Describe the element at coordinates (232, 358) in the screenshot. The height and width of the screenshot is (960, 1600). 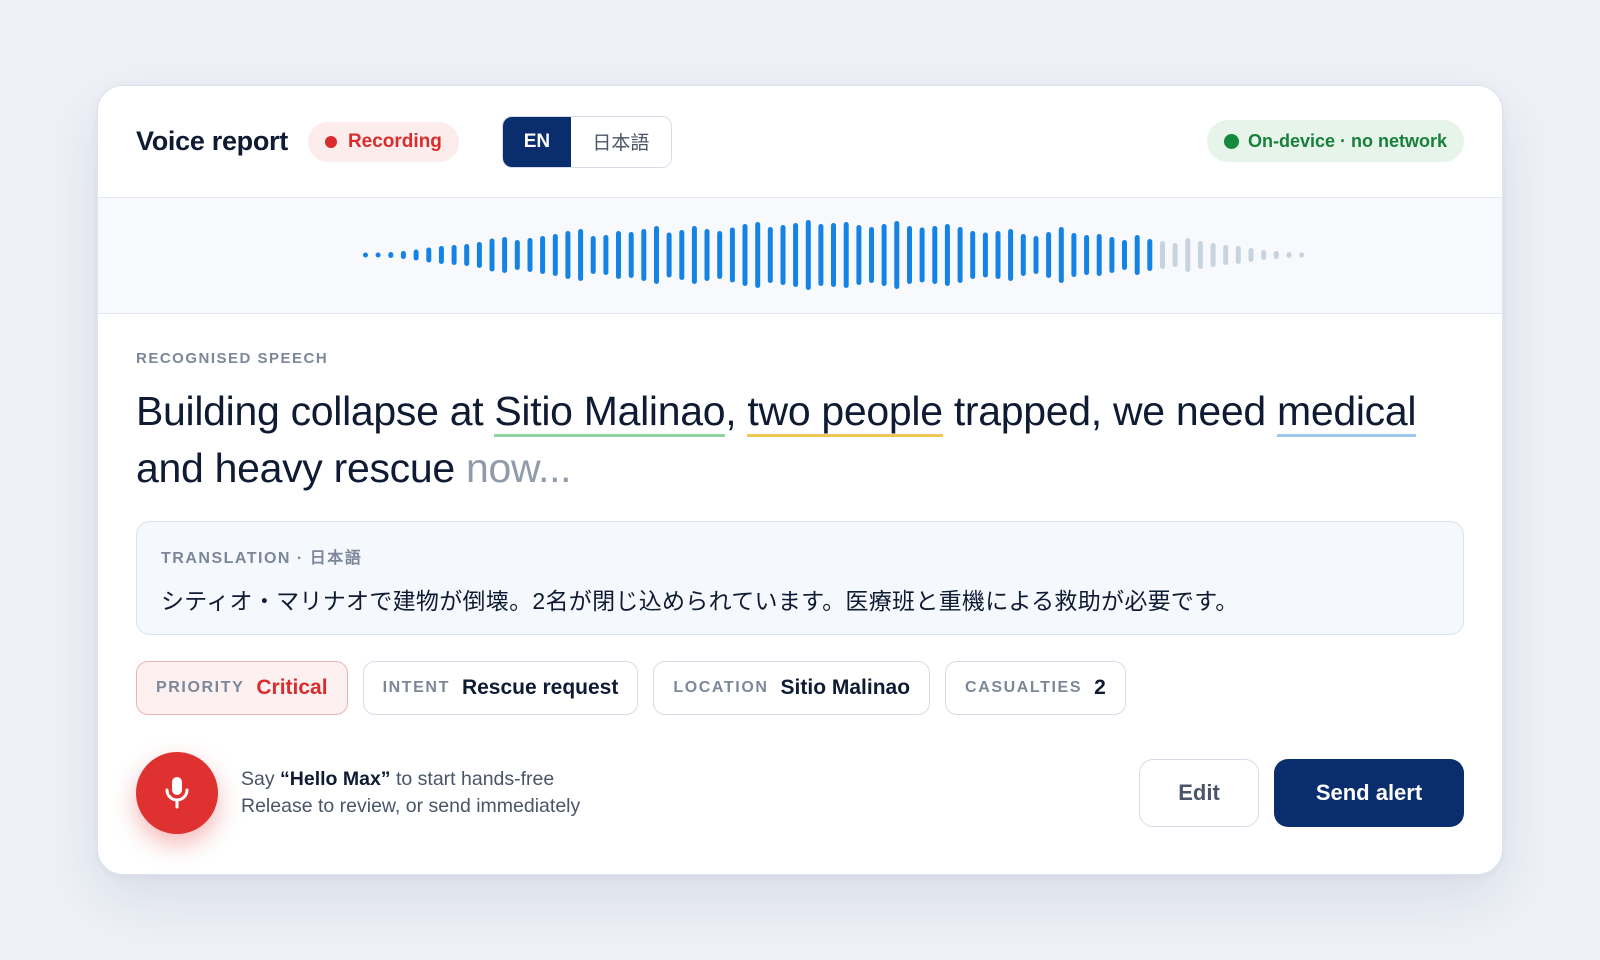
I see `recognised-speech-label: RECOGNISED SPEECH` at that location.